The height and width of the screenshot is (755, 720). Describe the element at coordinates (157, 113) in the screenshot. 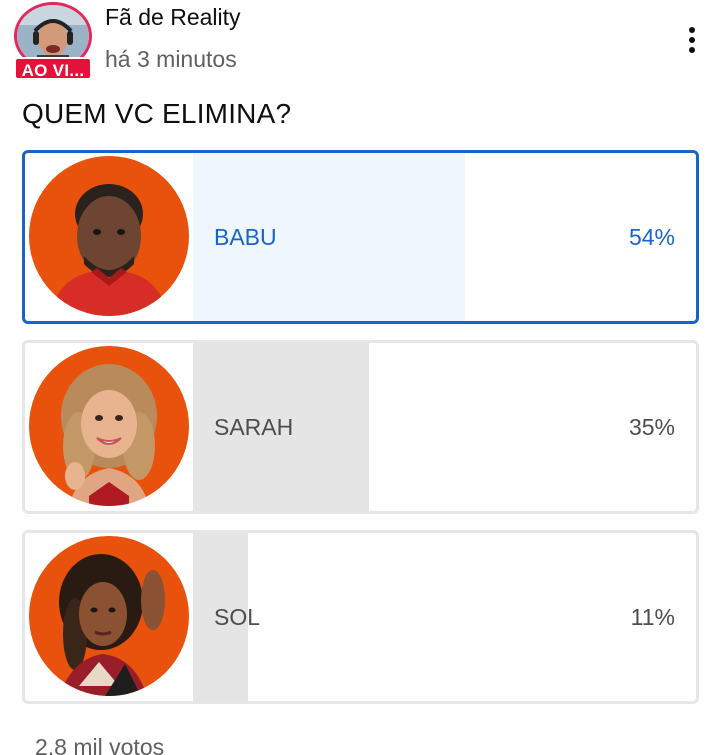

I see `poll-question: QUEM VC ELIMINA?` at that location.